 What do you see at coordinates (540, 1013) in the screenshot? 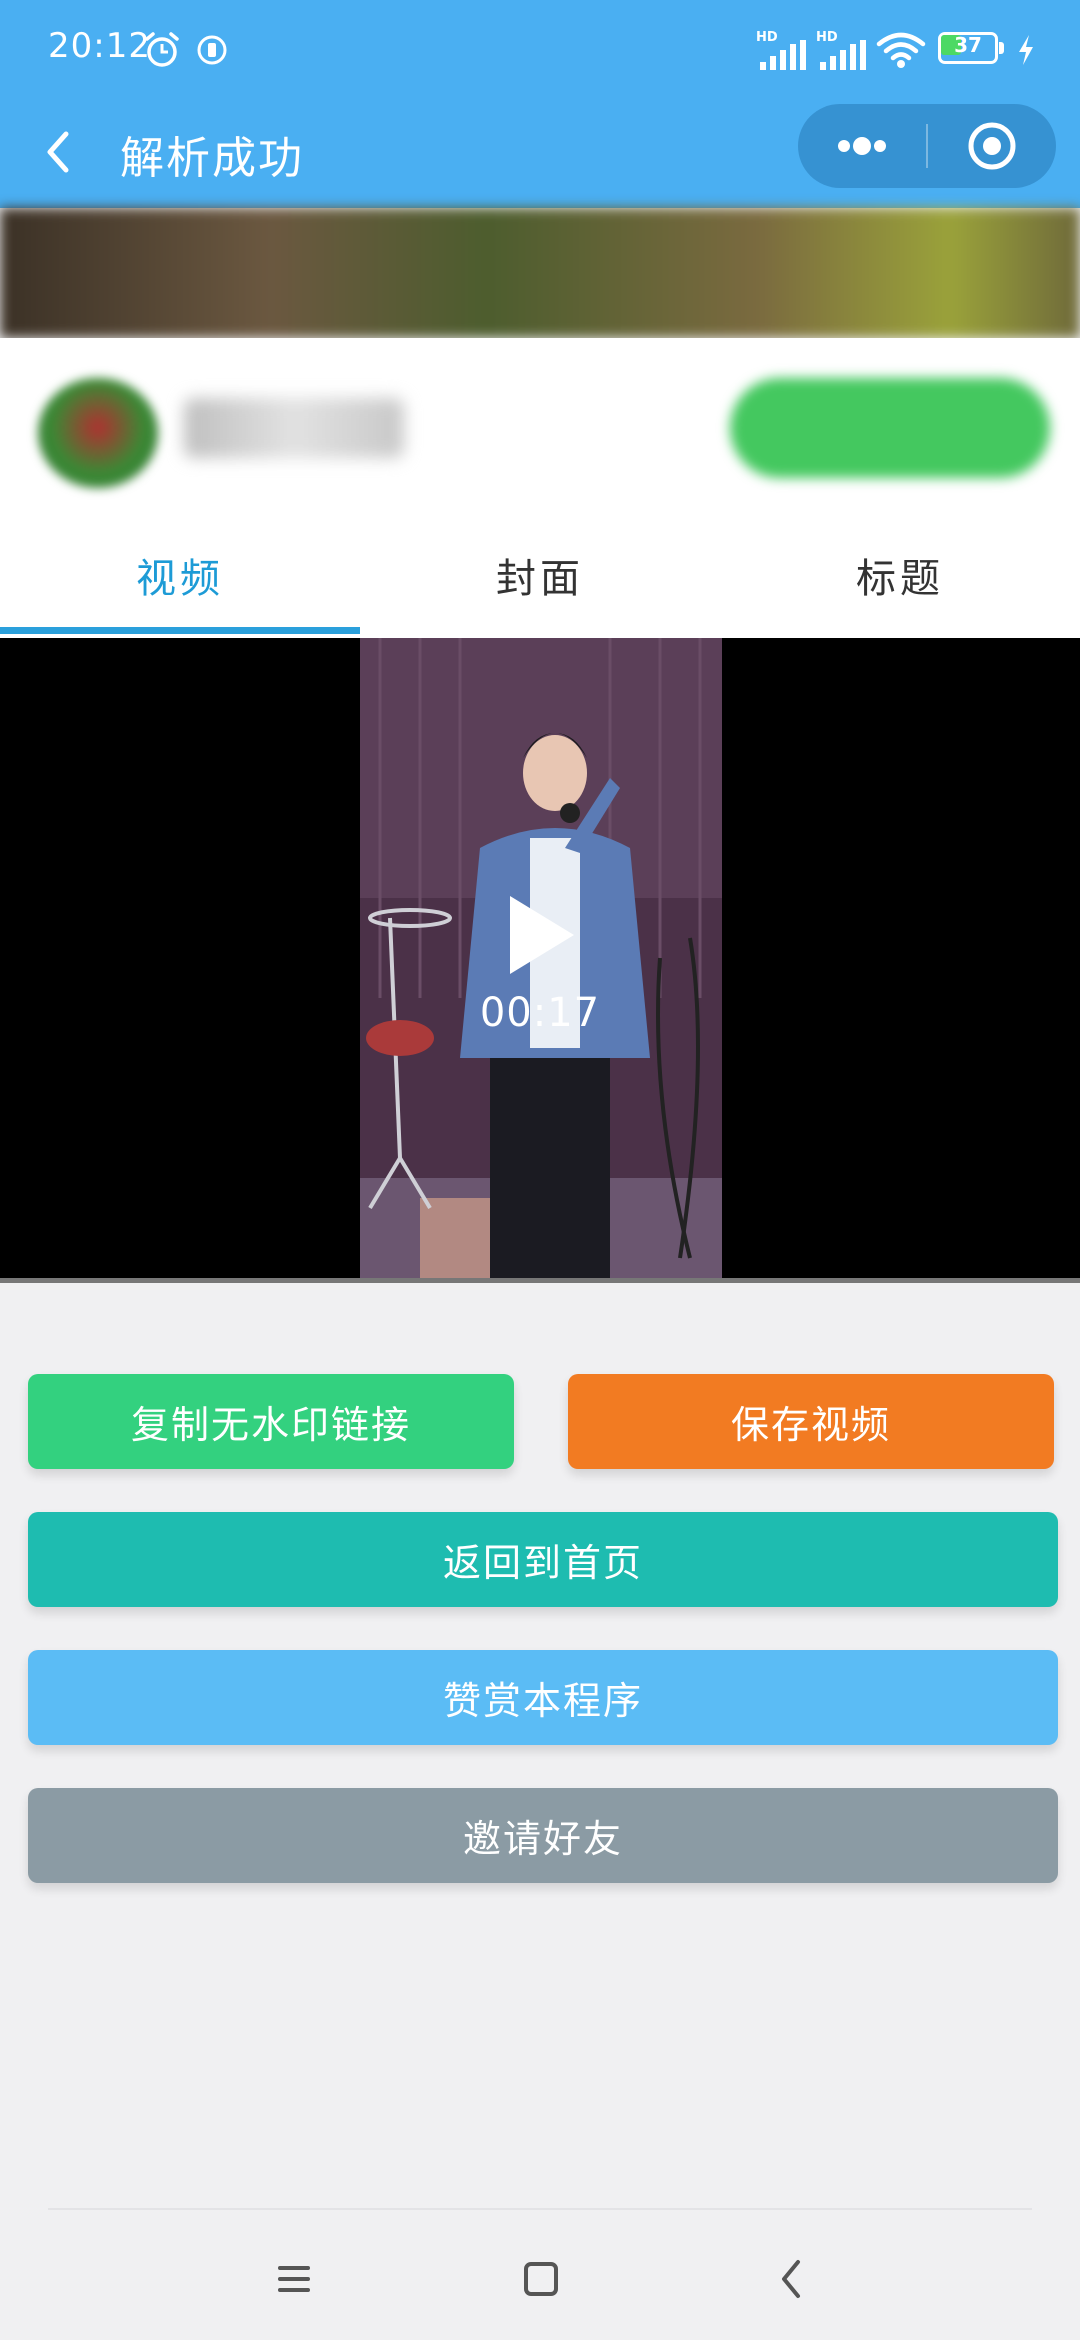
I see `video-duration: 00:17` at bounding box center [540, 1013].